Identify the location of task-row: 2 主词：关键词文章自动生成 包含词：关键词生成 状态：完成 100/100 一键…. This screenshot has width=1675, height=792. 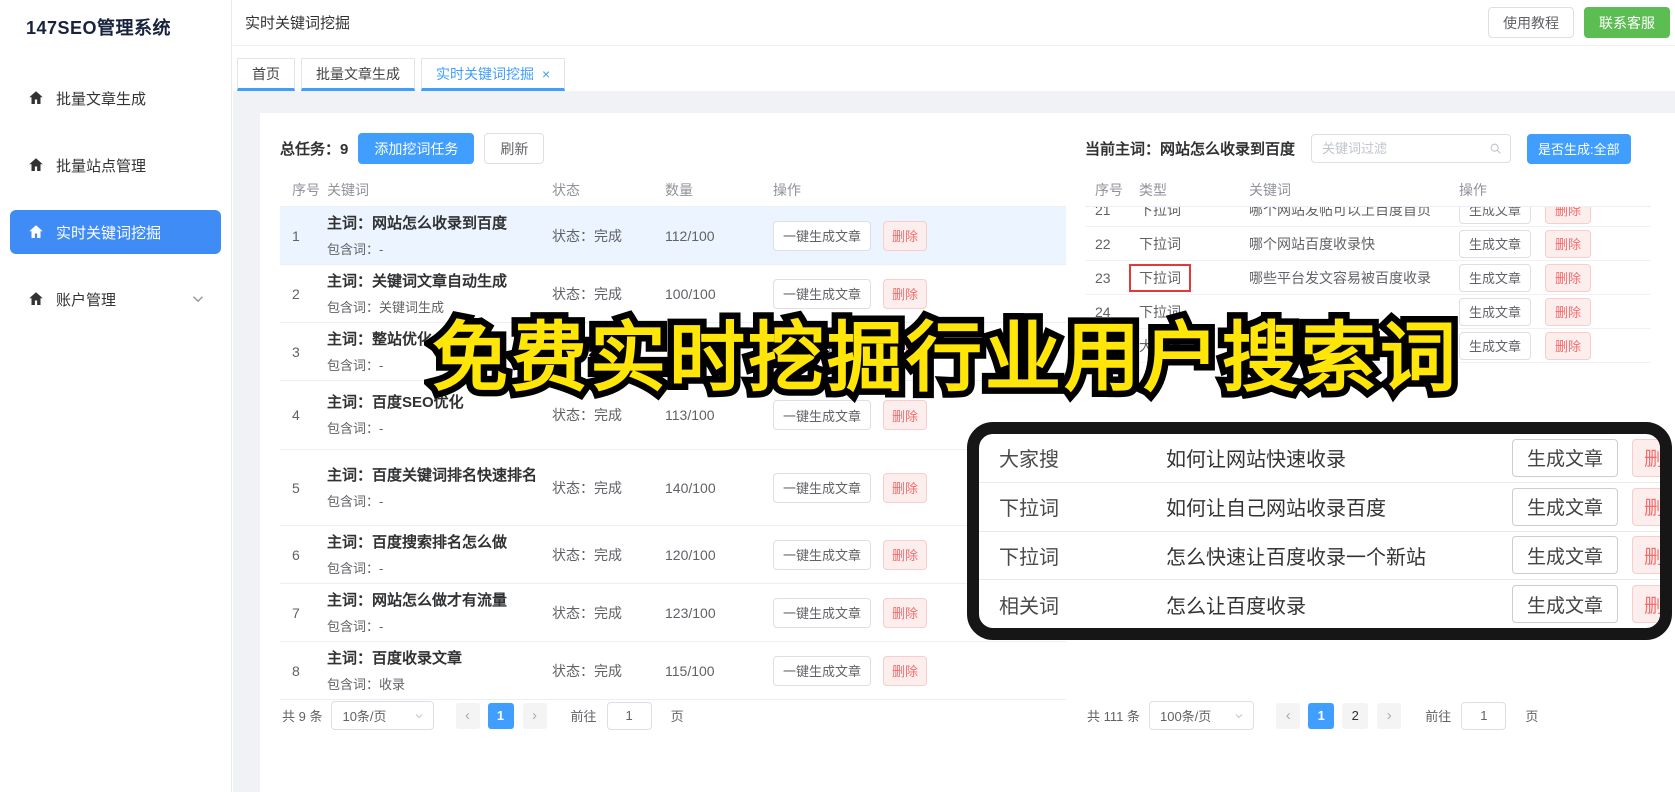
(673, 294).